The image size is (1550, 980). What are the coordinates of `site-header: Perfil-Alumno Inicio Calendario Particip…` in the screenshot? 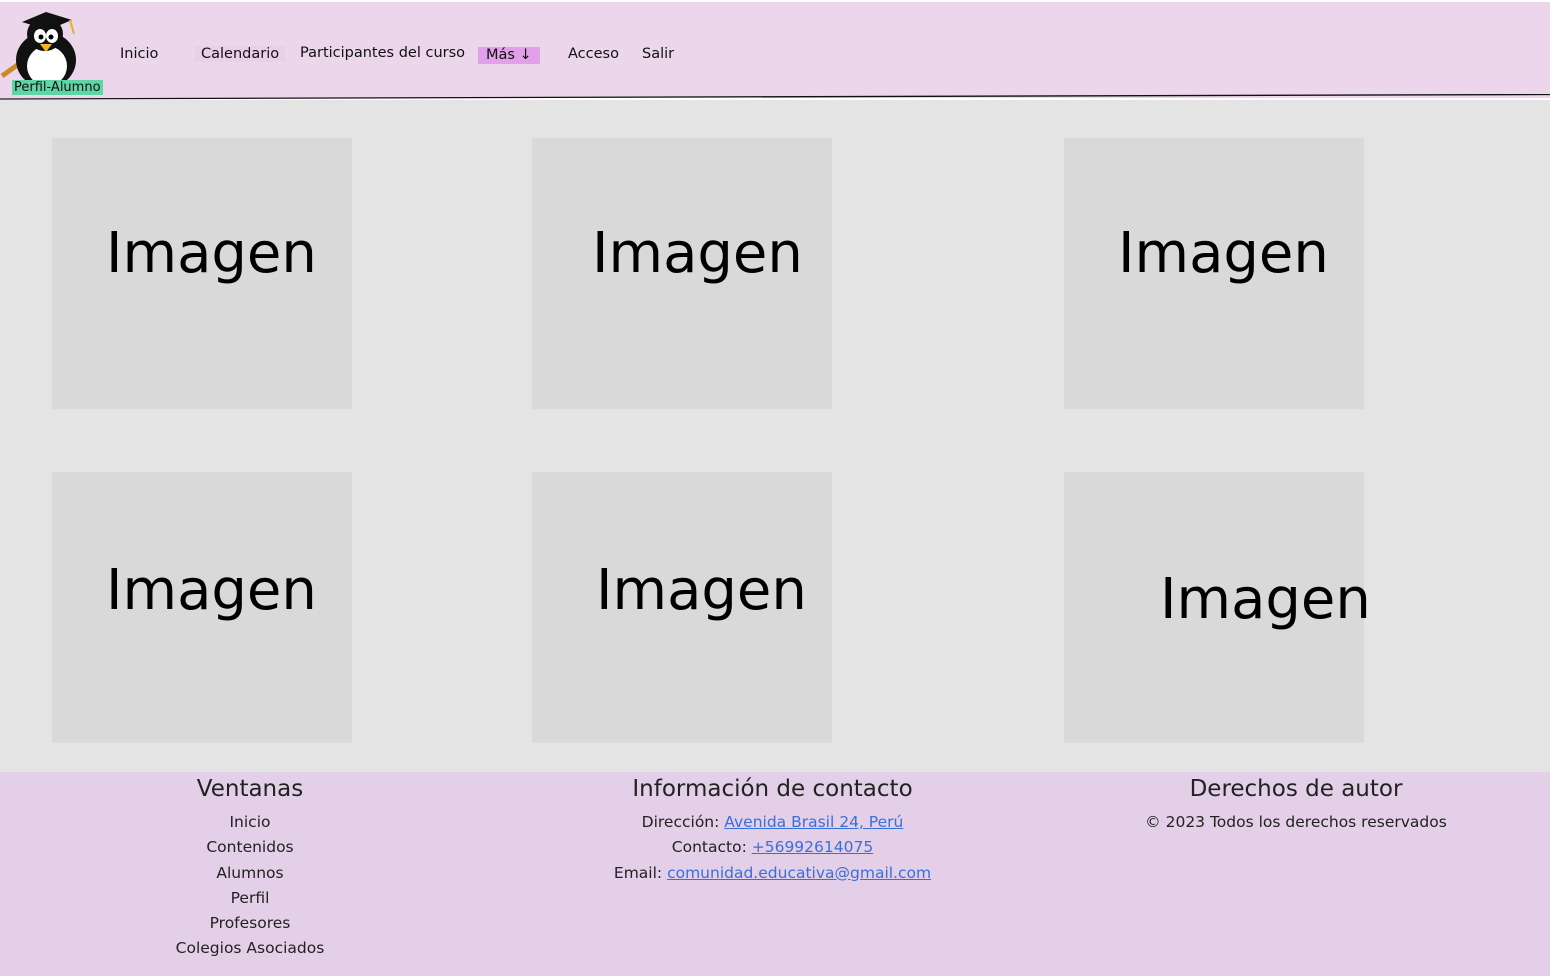 It's located at (775, 50).